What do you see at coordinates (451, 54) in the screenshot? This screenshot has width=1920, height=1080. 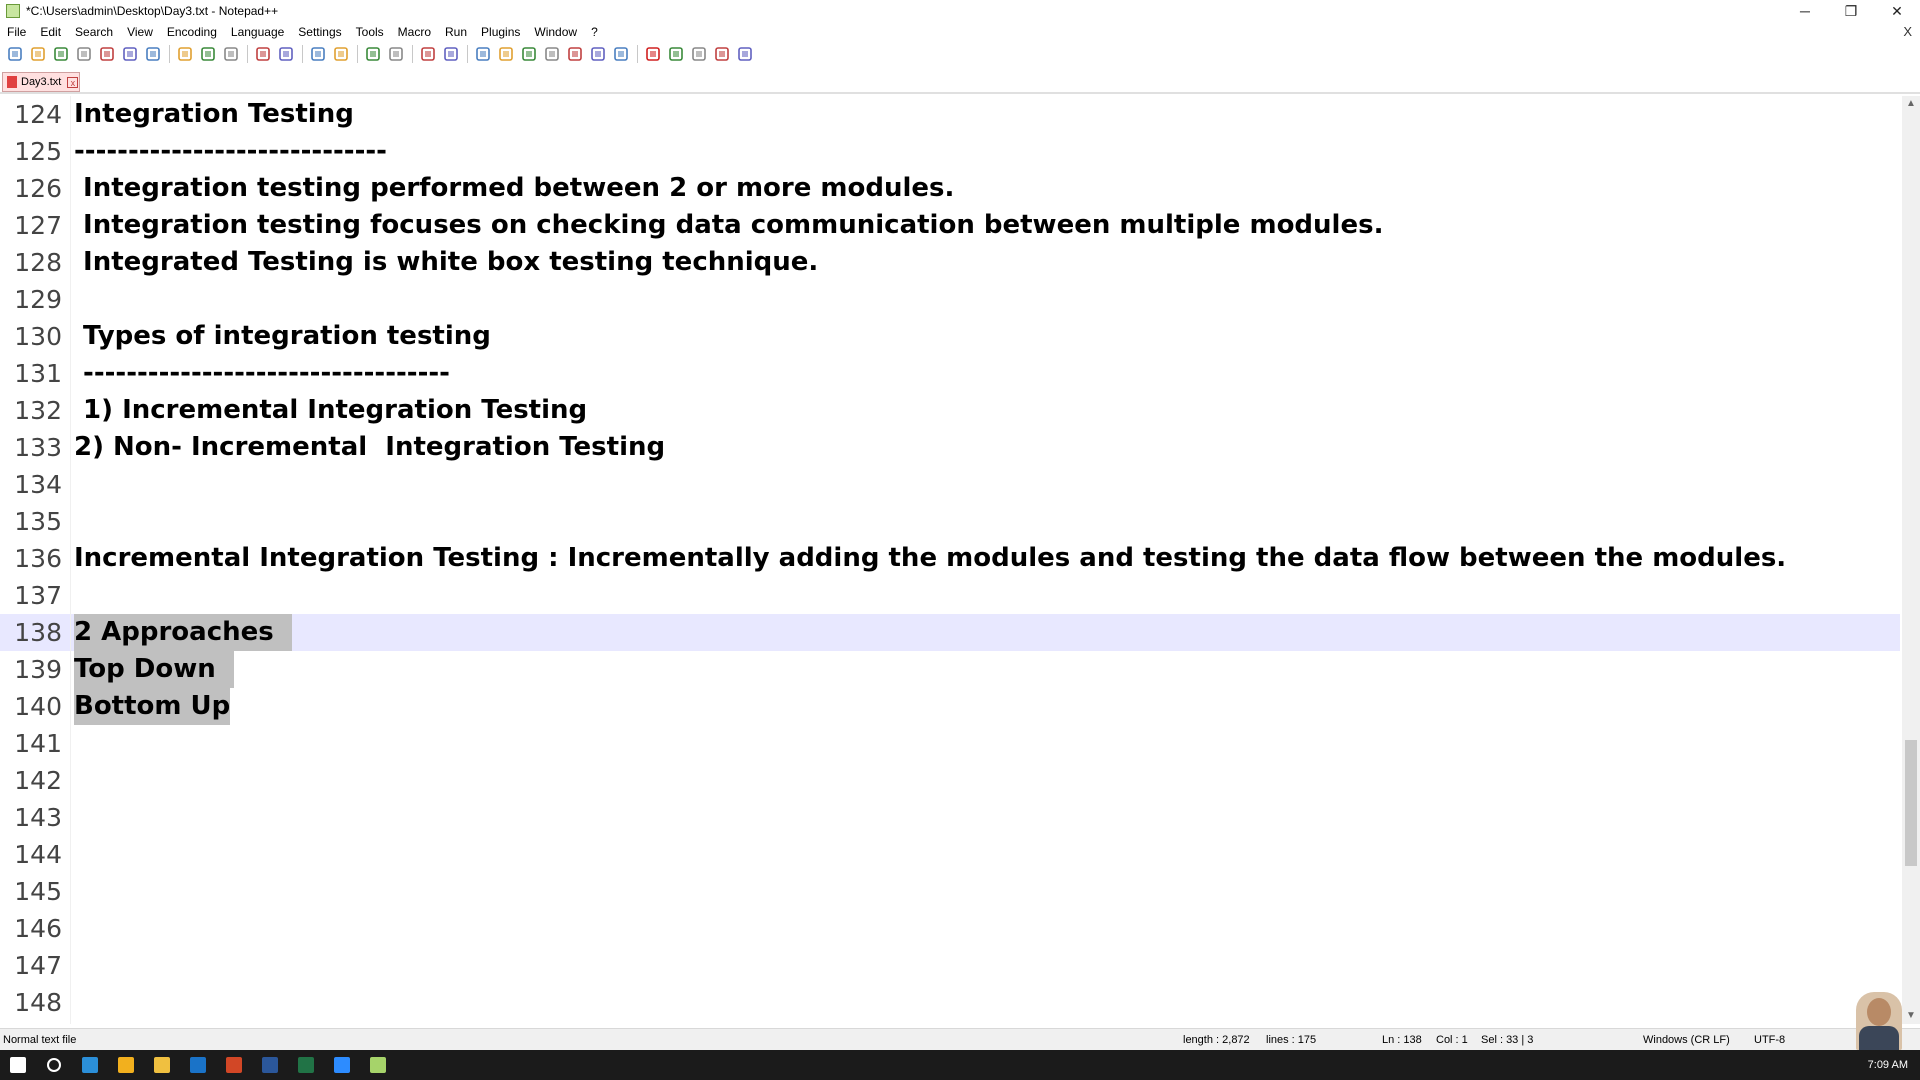 I see `sync-horizontal-icon` at bounding box center [451, 54].